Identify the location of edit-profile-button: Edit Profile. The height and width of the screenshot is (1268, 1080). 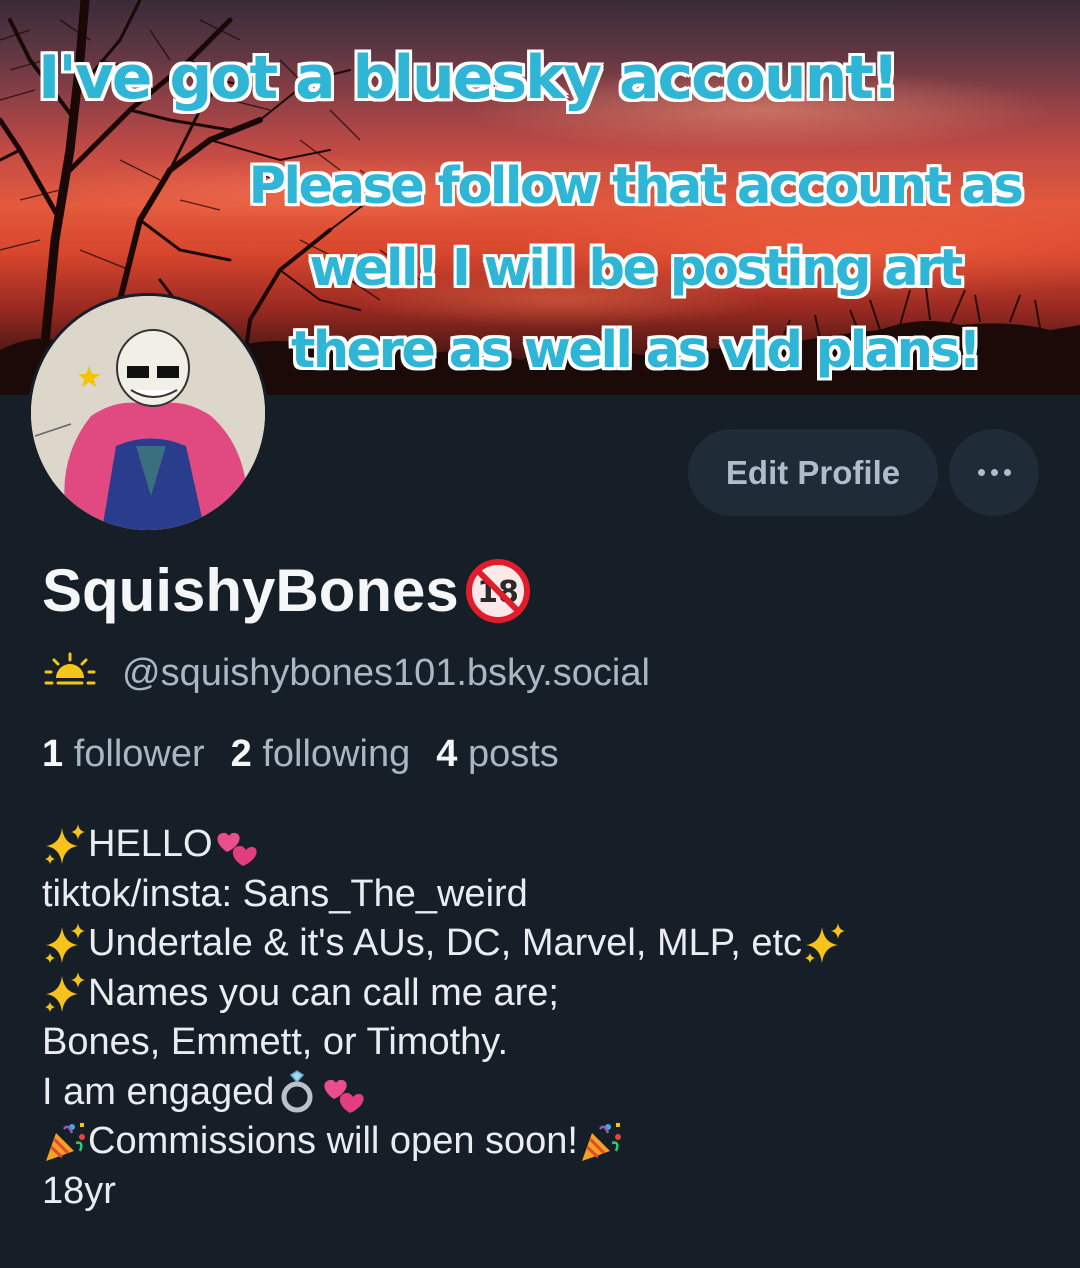
(813, 472).